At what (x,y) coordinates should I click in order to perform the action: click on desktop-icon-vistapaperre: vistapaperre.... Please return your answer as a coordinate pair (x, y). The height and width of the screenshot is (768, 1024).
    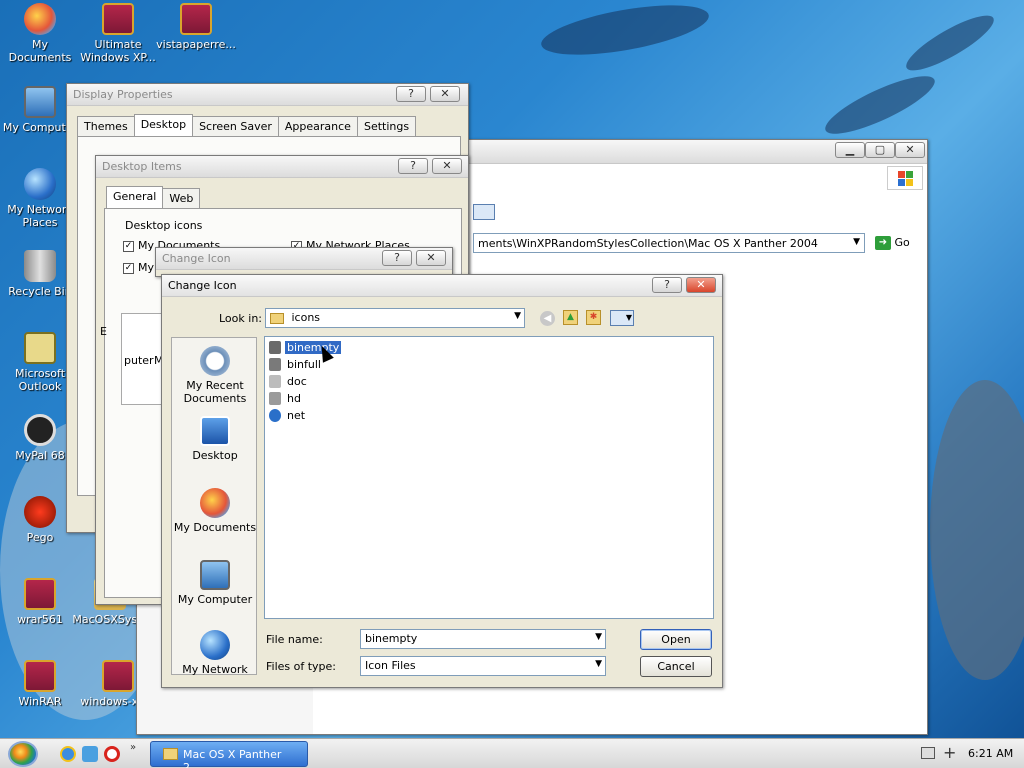
    Looking at the image, I should click on (196, 27).